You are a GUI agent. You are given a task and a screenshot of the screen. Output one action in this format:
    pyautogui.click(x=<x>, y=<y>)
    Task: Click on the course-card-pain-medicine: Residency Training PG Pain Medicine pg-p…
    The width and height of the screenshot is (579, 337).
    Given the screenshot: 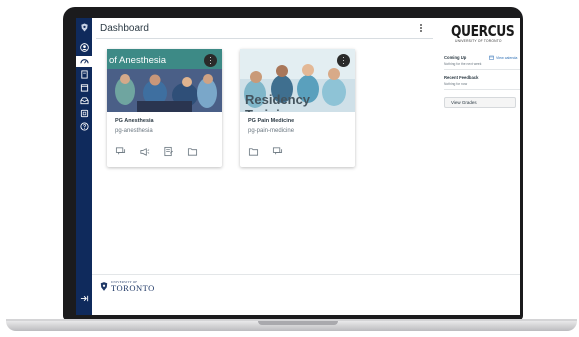 What is the action you would take?
    pyautogui.click(x=297, y=108)
    